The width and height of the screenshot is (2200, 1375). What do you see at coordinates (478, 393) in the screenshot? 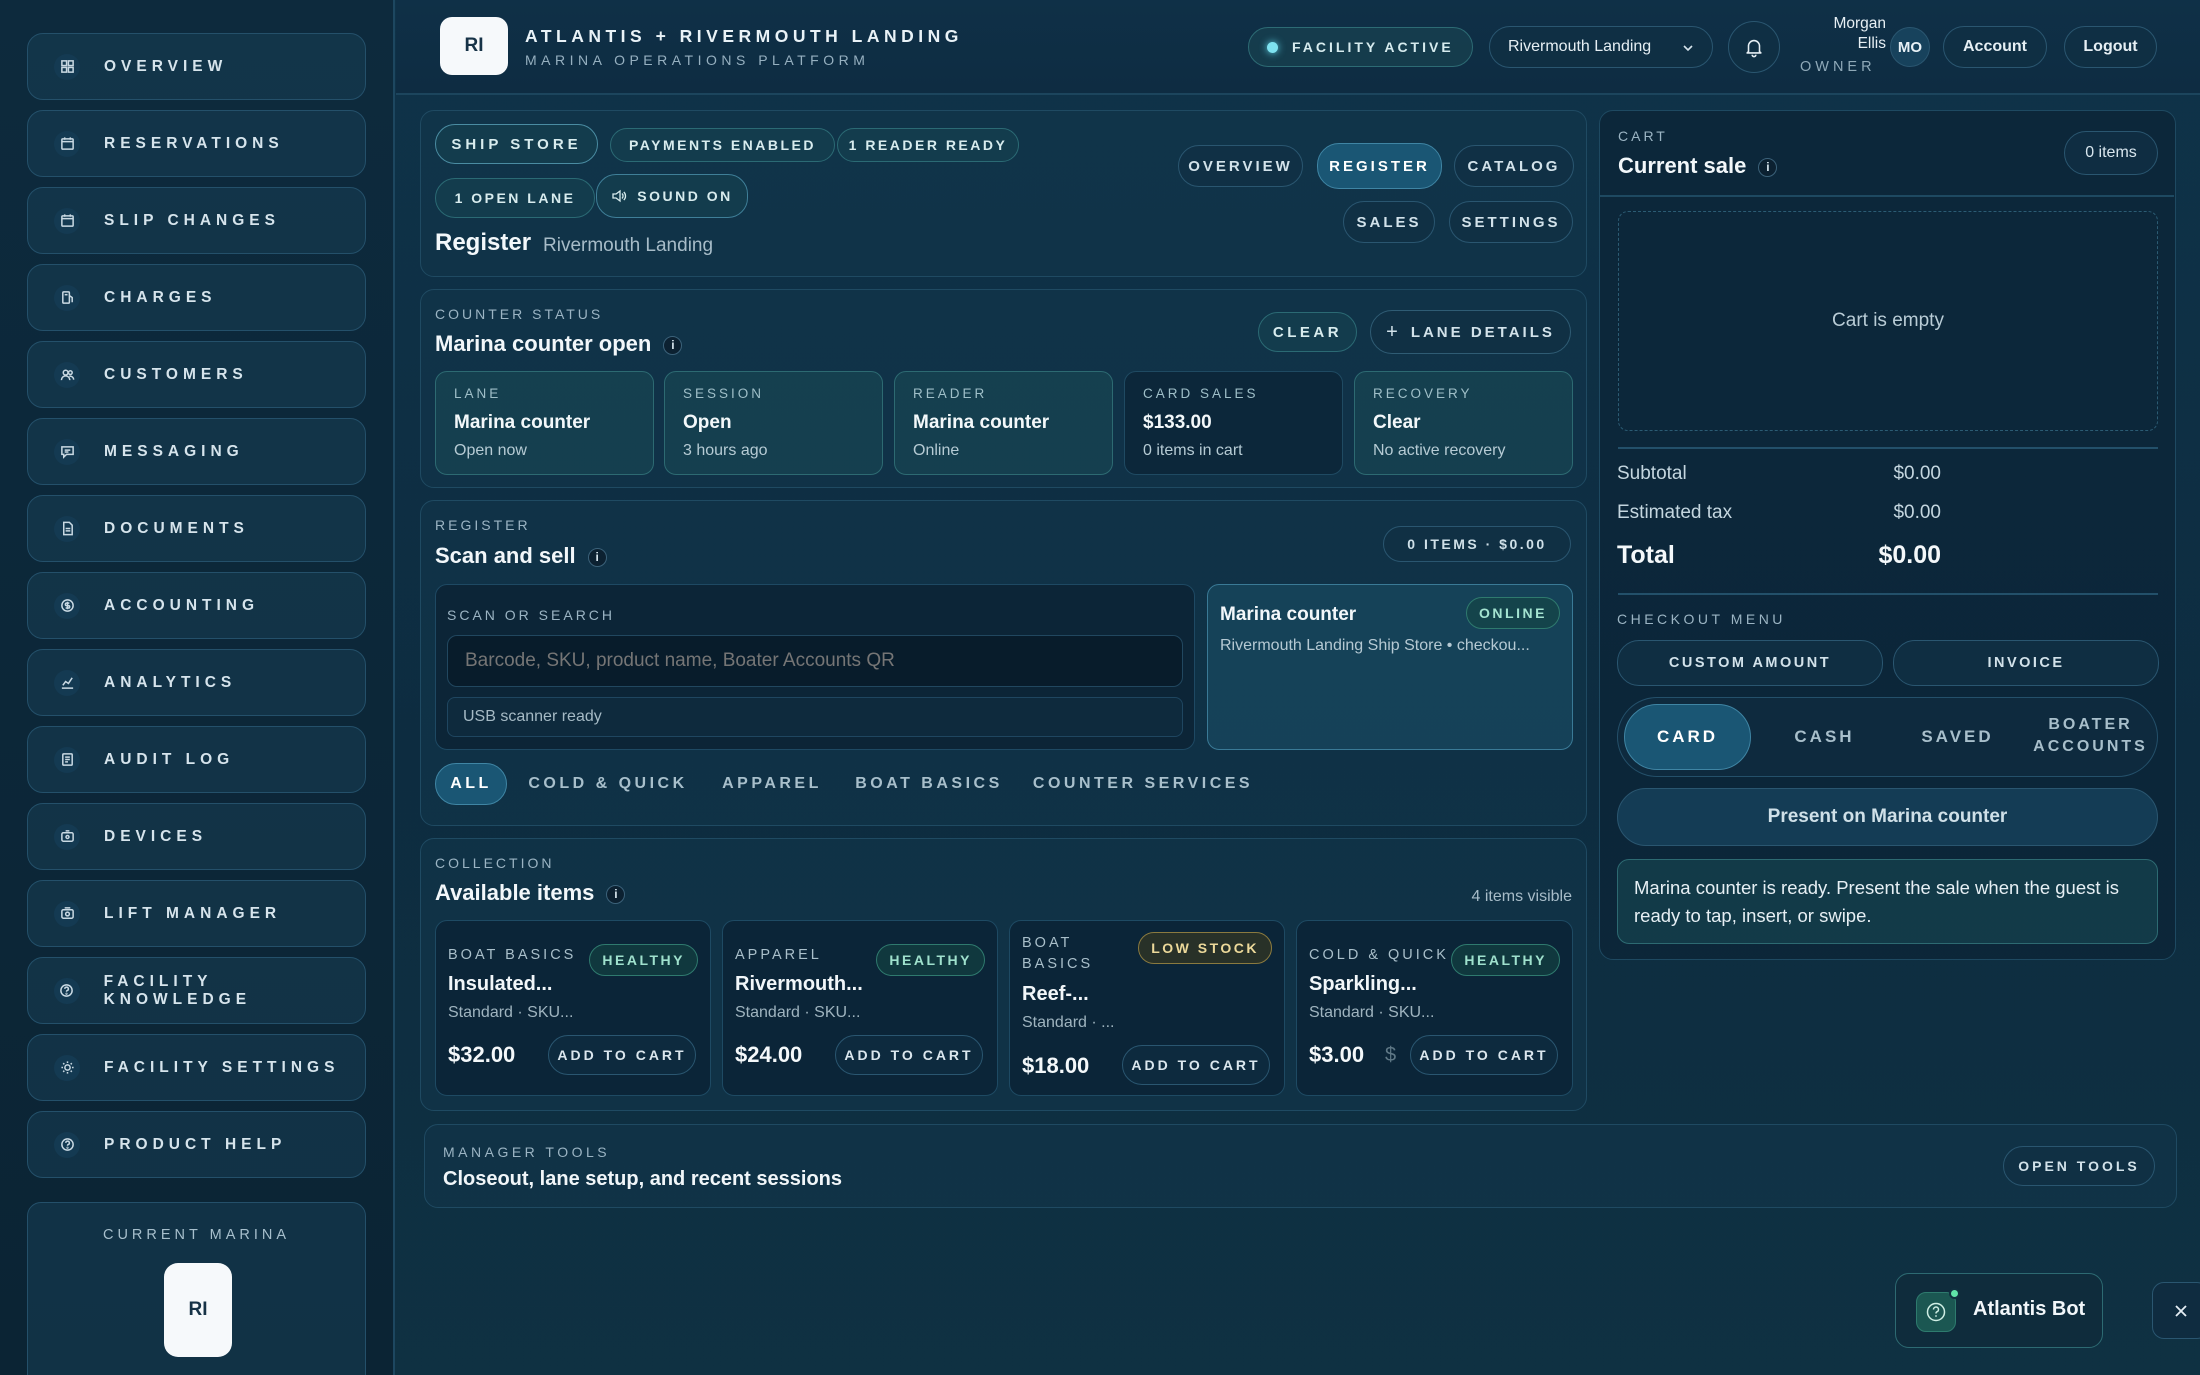
I see `stat-label: LANE` at bounding box center [478, 393].